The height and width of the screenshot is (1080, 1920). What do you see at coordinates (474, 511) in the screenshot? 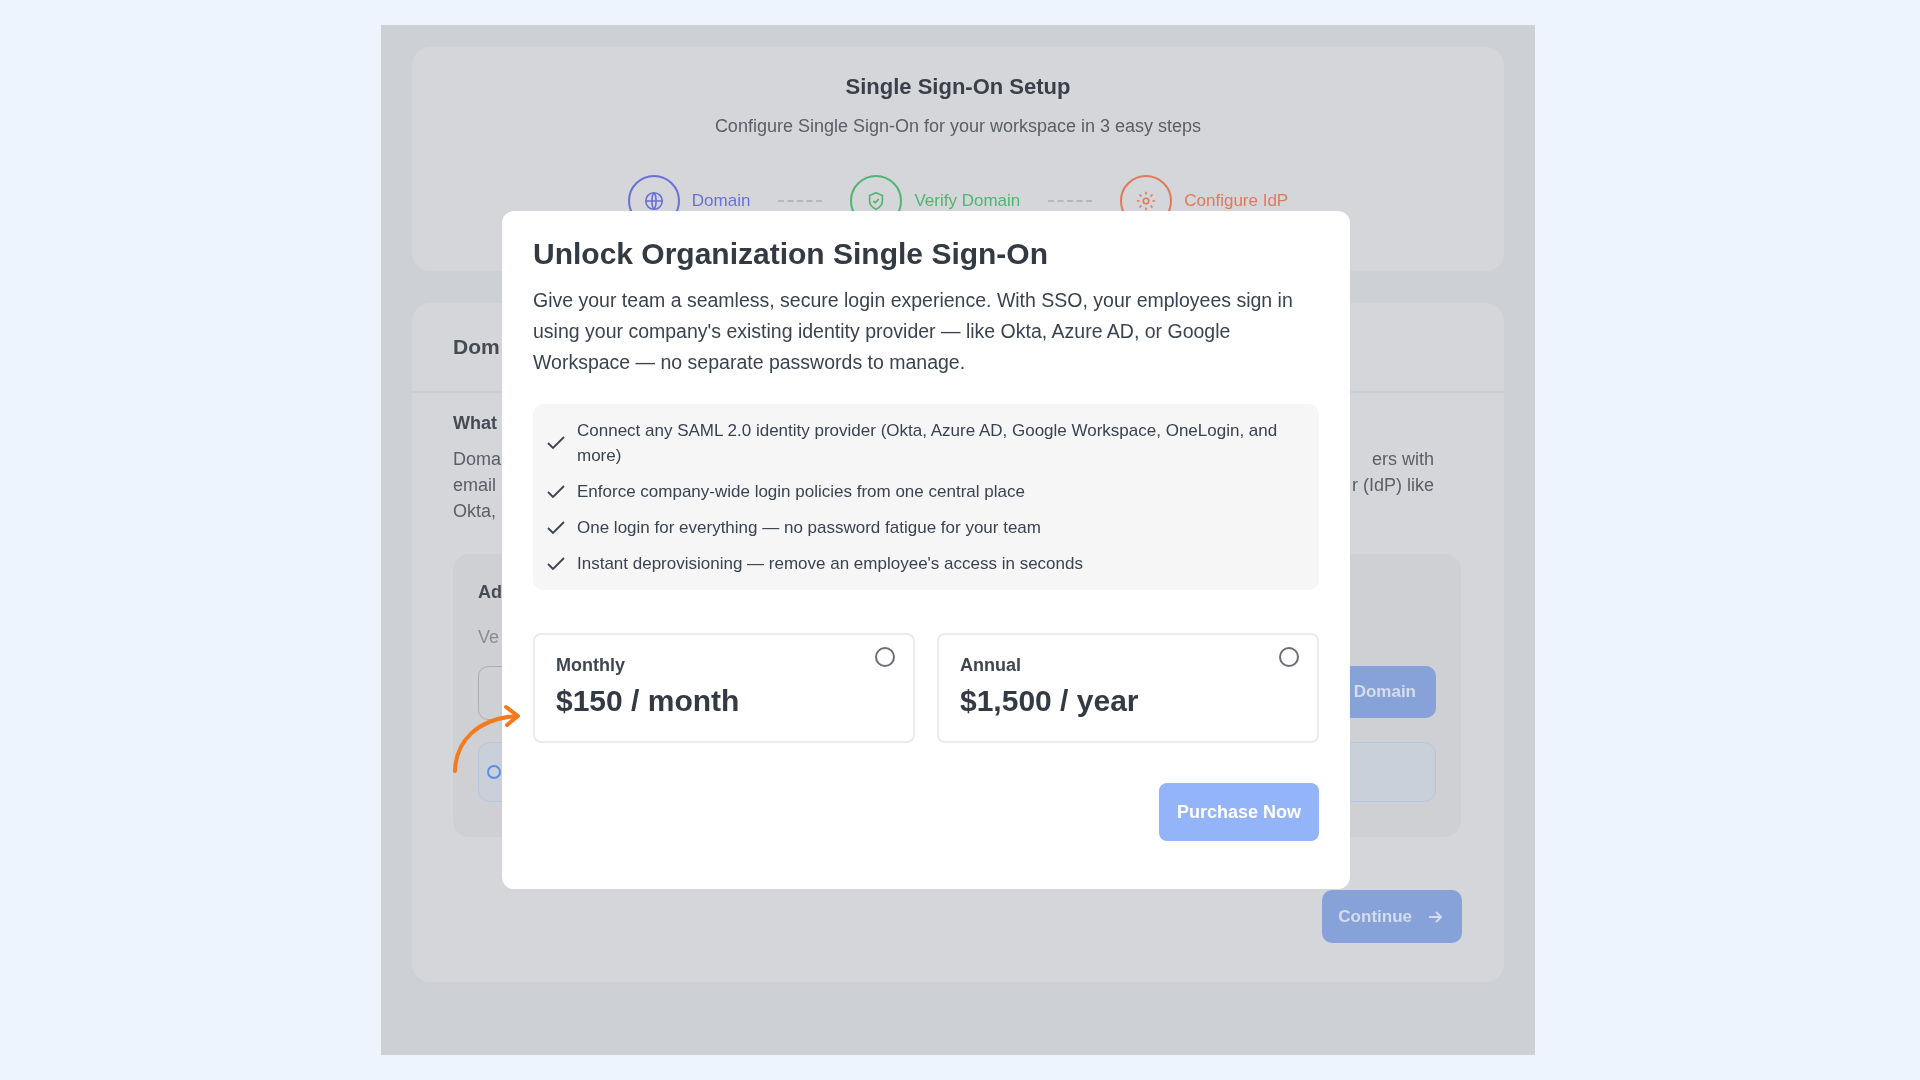
I see `paragraph-text: Okta,` at bounding box center [474, 511].